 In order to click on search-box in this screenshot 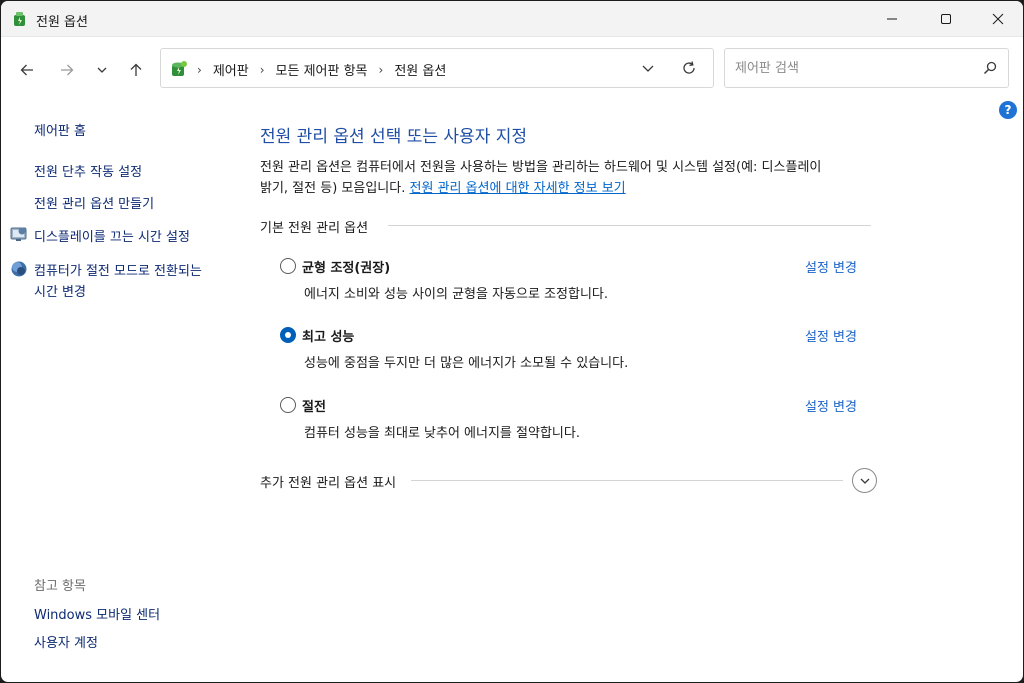, I will do `click(866, 68)`.